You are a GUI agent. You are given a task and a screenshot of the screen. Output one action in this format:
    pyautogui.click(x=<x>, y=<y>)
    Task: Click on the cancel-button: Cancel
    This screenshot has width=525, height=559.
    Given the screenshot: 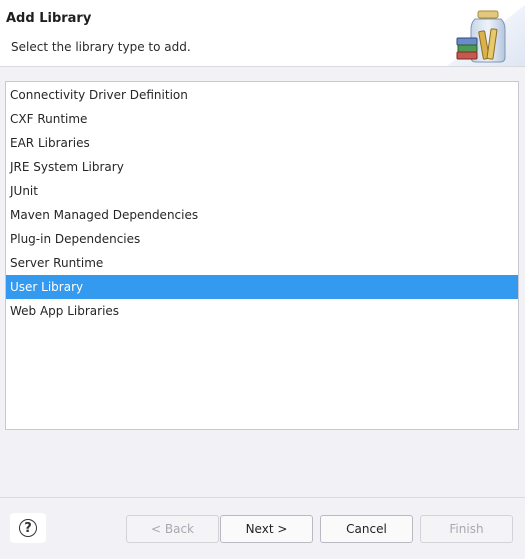 What is the action you would take?
    pyautogui.click(x=366, y=529)
    